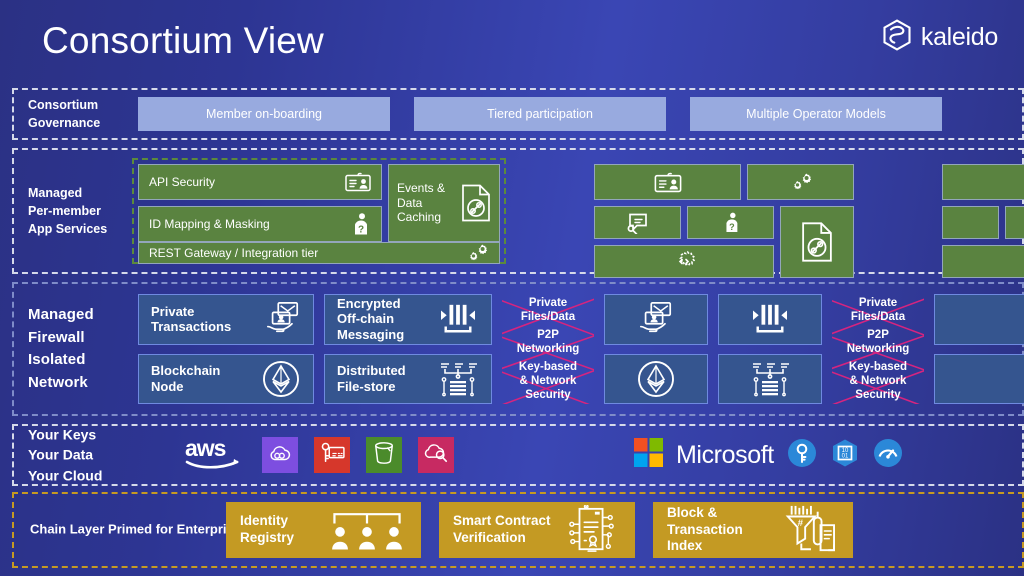 The width and height of the screenshot is (1024, 576). I want to click on firewall-tile-distributed-filestore, so click(770, 378).